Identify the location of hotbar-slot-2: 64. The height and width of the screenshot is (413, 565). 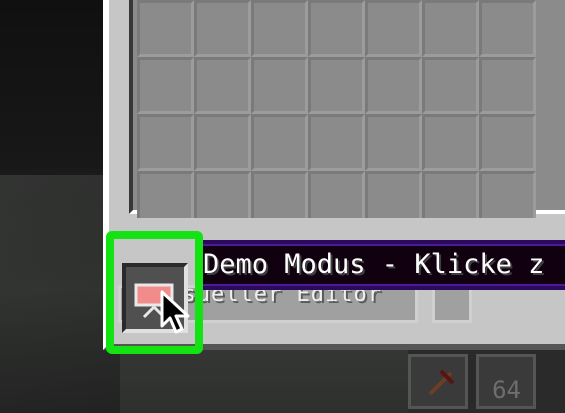
(506, 381).